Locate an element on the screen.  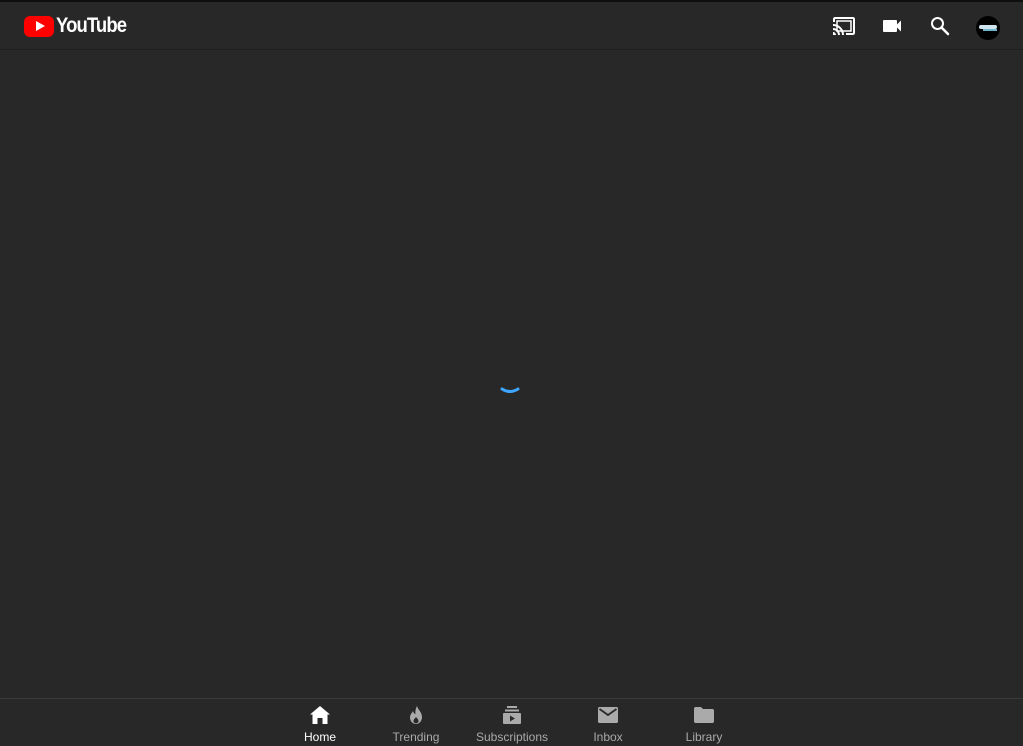
nav-item-trending: Trending is located at coordinates (416, 722).